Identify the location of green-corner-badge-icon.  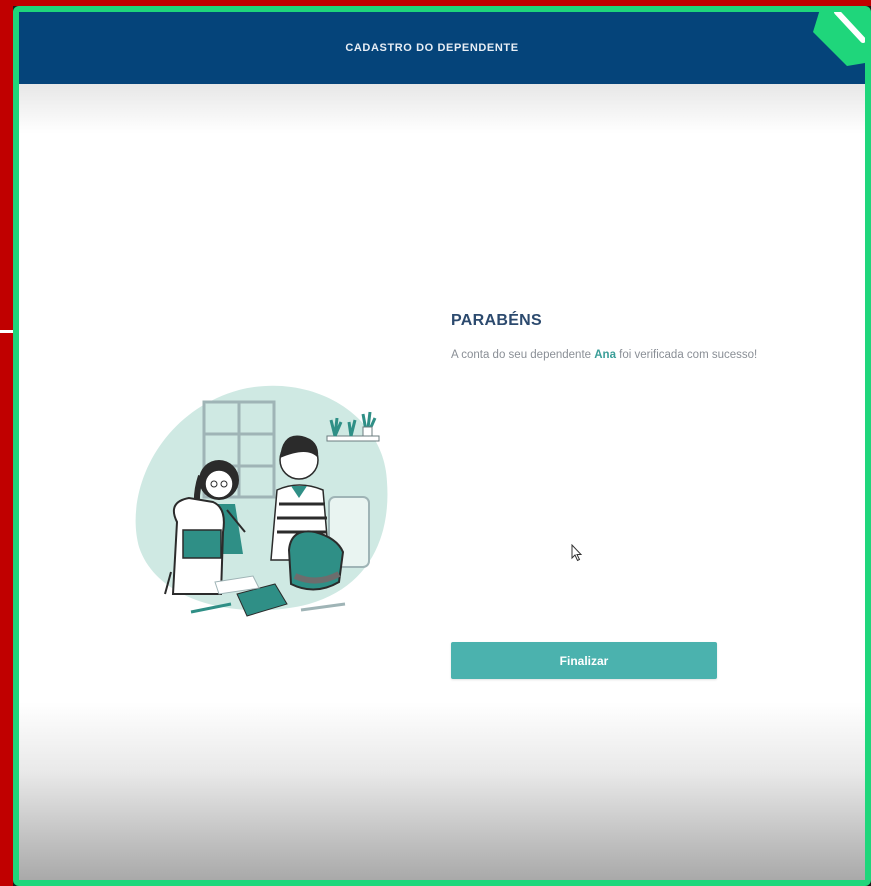
(839, 39).